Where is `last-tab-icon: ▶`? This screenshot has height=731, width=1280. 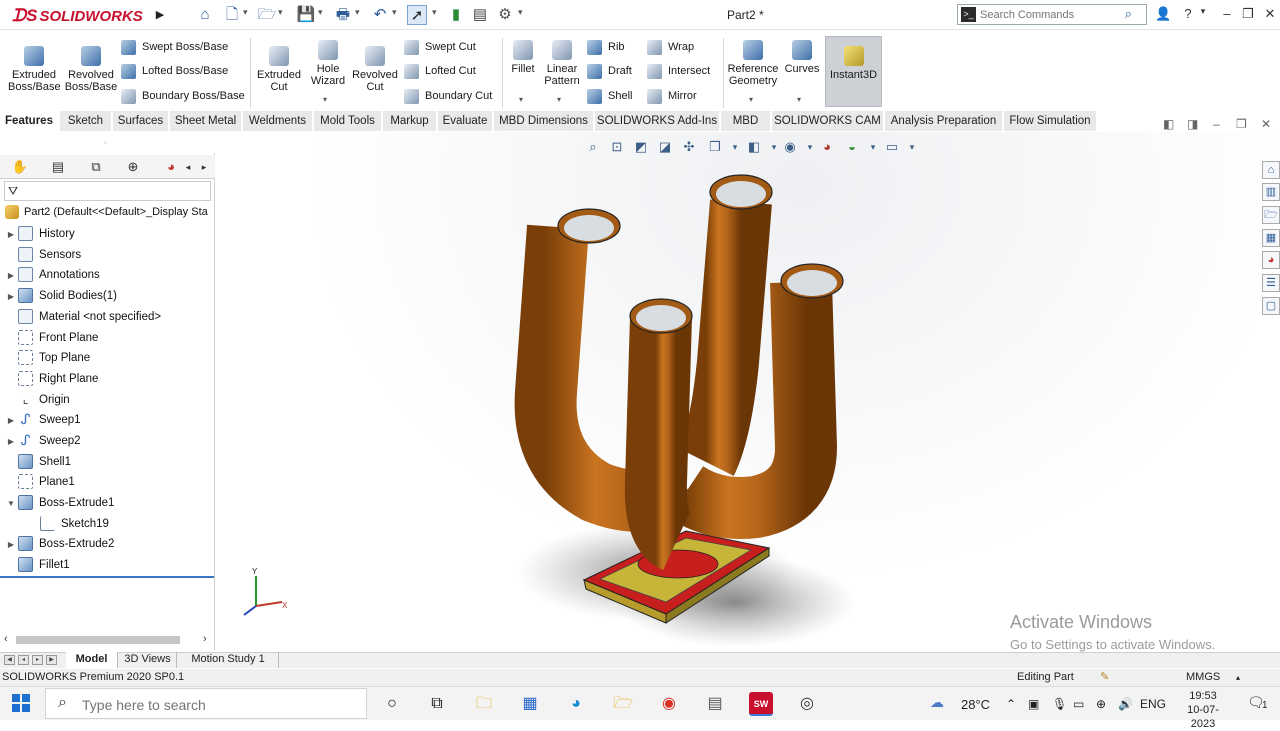 last-tab-icon: ▶ is located at coordinates (51, 660).